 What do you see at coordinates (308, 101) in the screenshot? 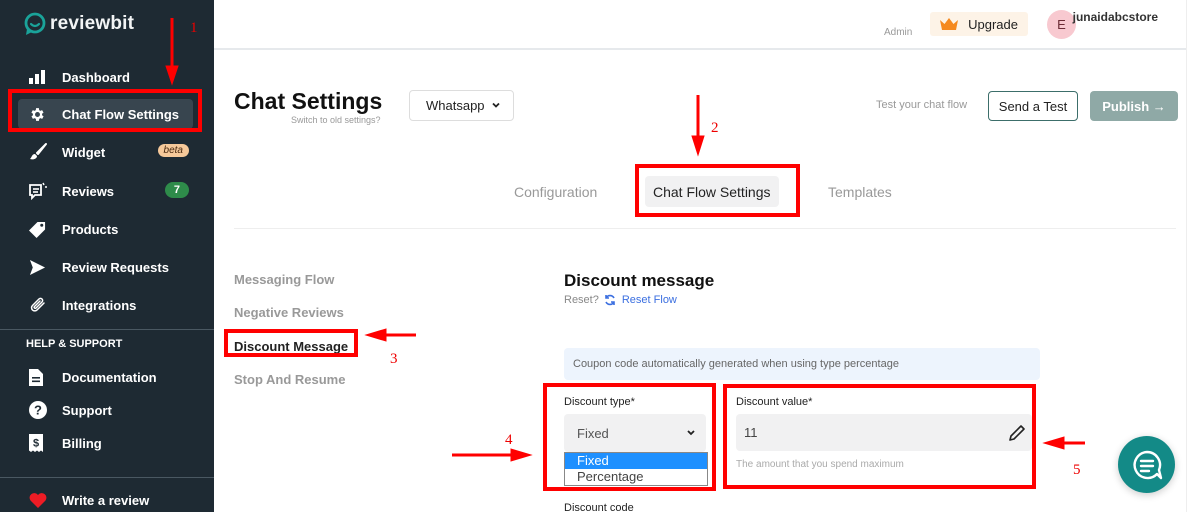
I see `page-title: Chat Settings` at bounding box center [308, 101].